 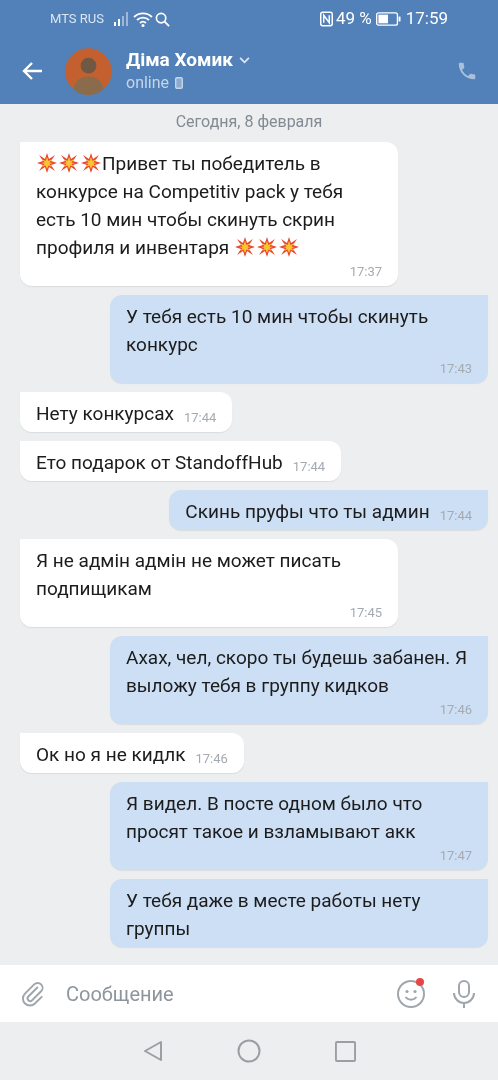 What do you see at coordinates (142, 19) in the screenshot?
I see `wifi-icon` at bounding box center [142, 19].